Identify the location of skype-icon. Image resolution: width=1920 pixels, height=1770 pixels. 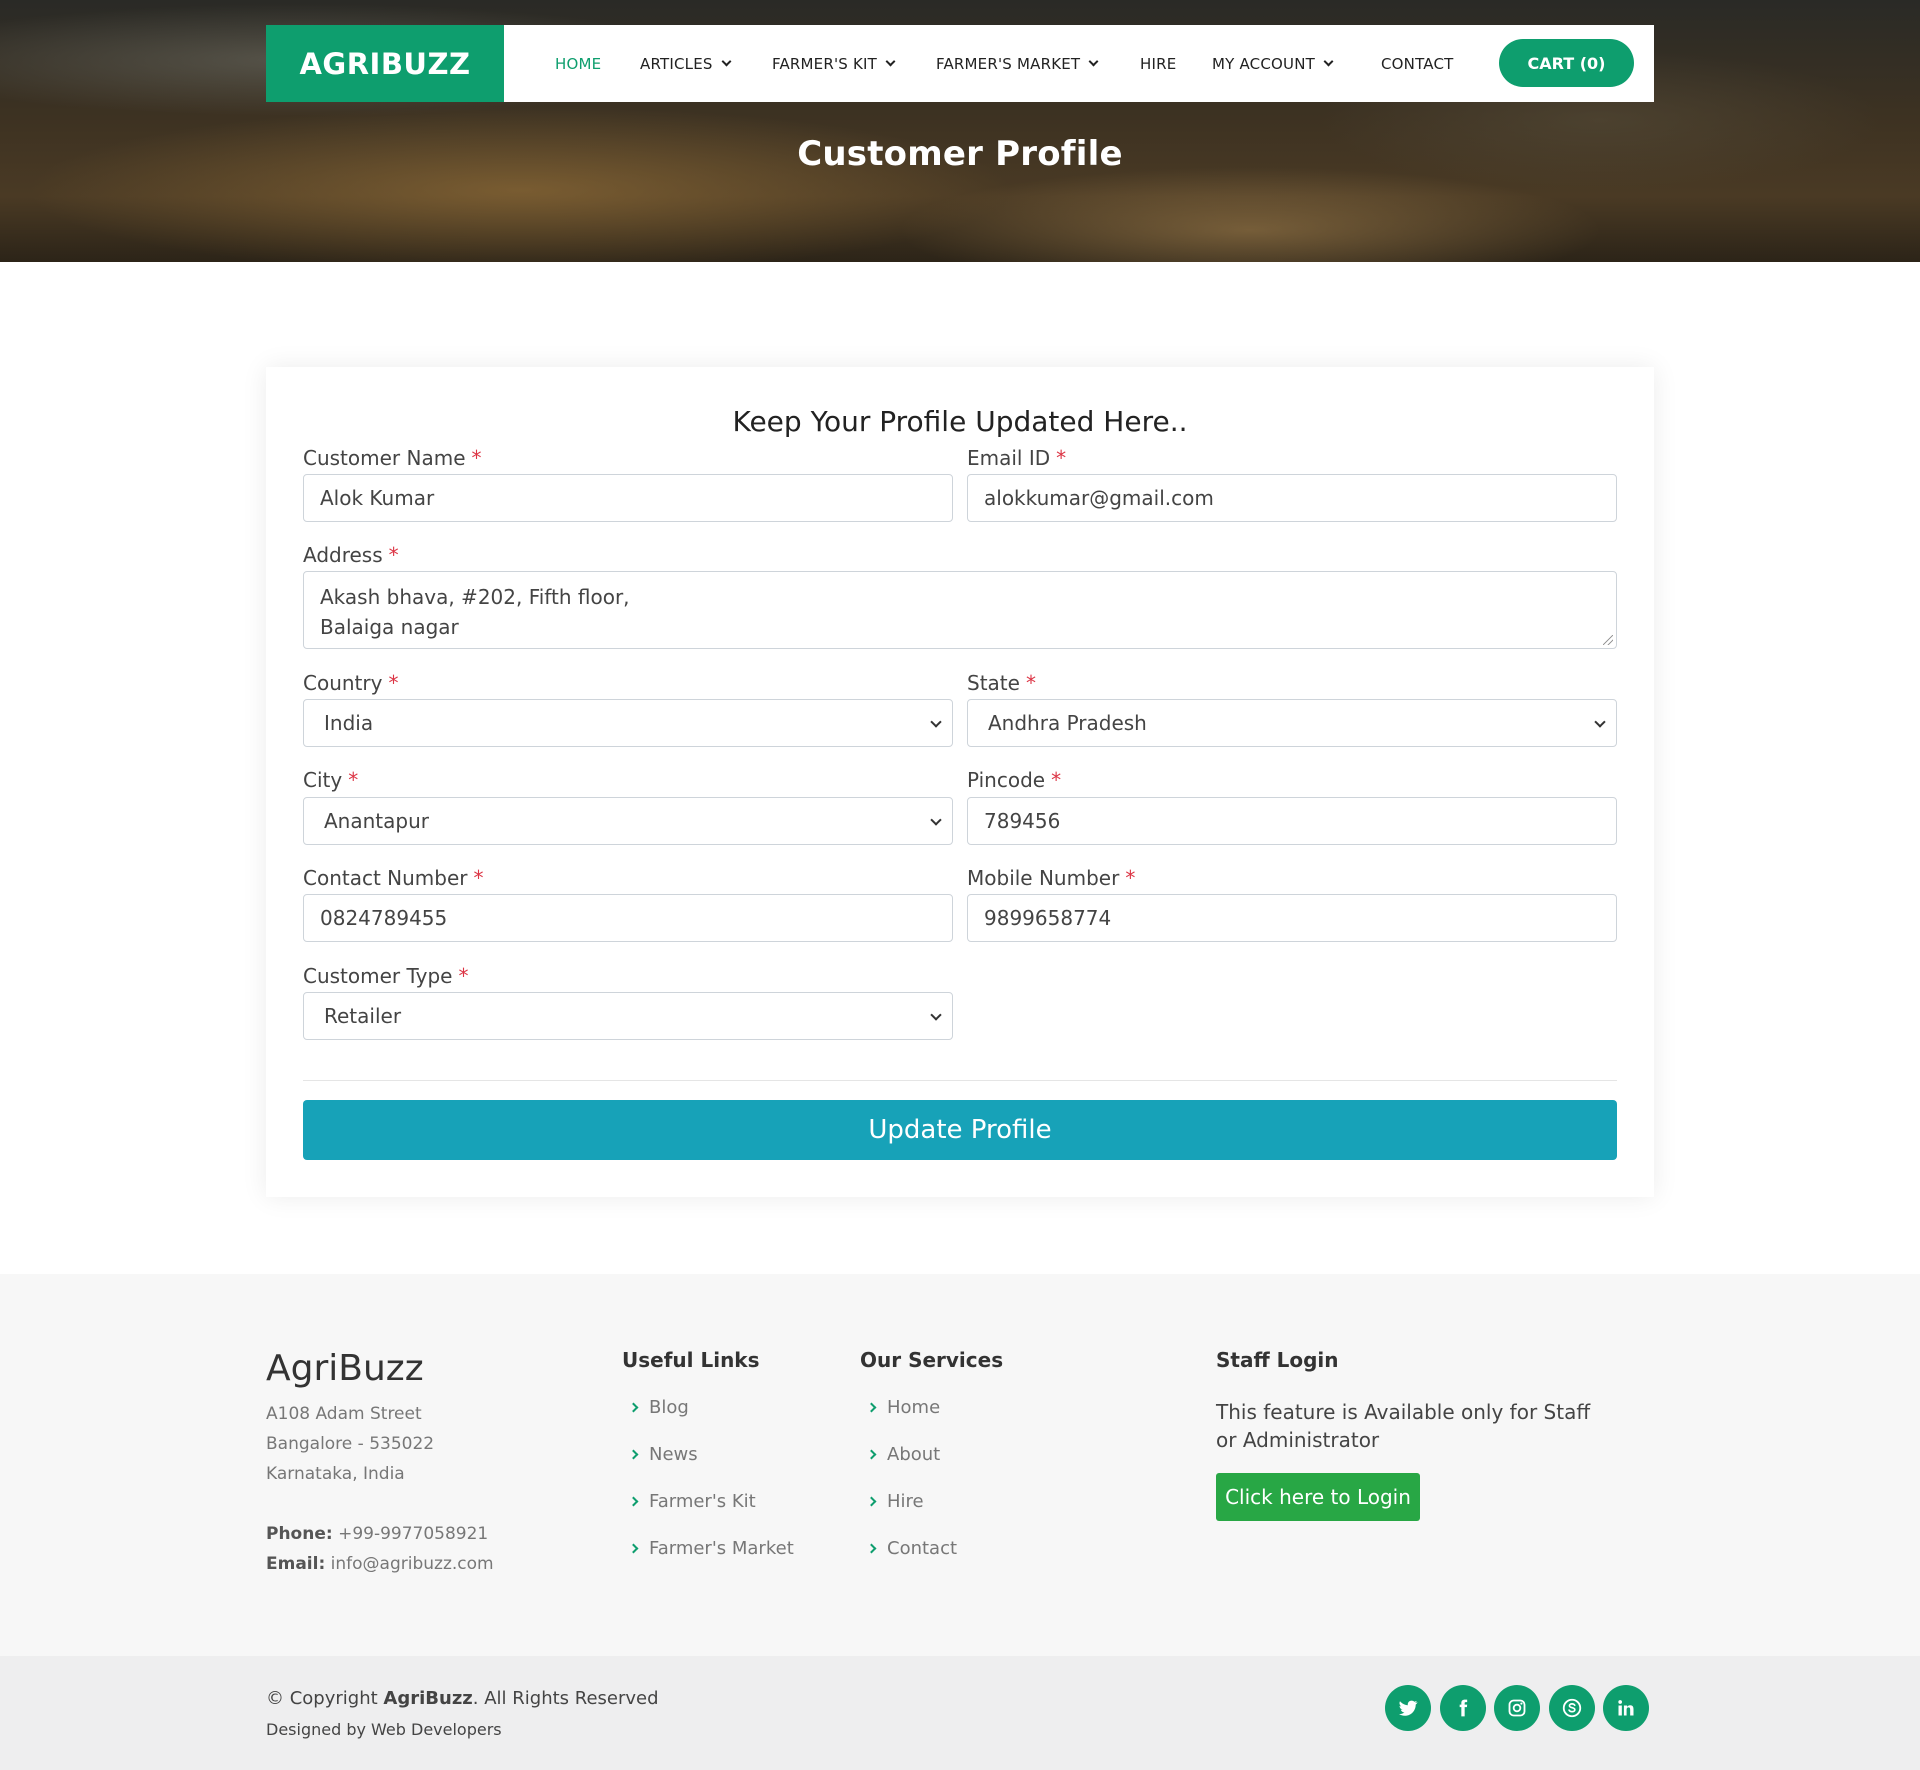
(1572, 1708).